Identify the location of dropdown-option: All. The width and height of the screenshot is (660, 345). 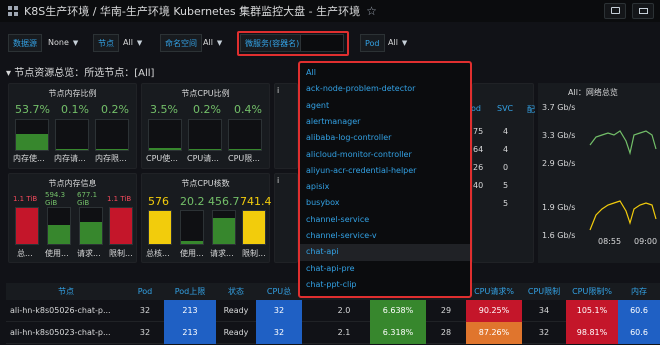
(385, 73).